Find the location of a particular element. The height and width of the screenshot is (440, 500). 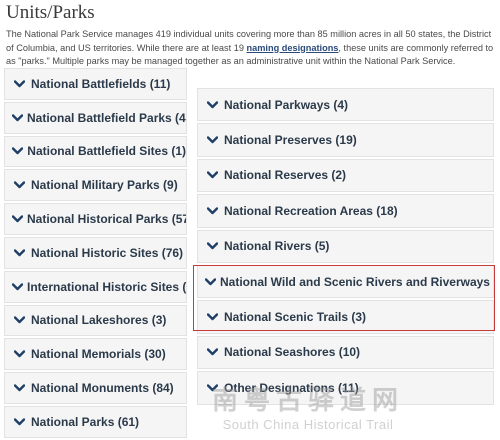

accordion-item-national-memorials: National Memorials (30) is located at coordinates (95, 354).